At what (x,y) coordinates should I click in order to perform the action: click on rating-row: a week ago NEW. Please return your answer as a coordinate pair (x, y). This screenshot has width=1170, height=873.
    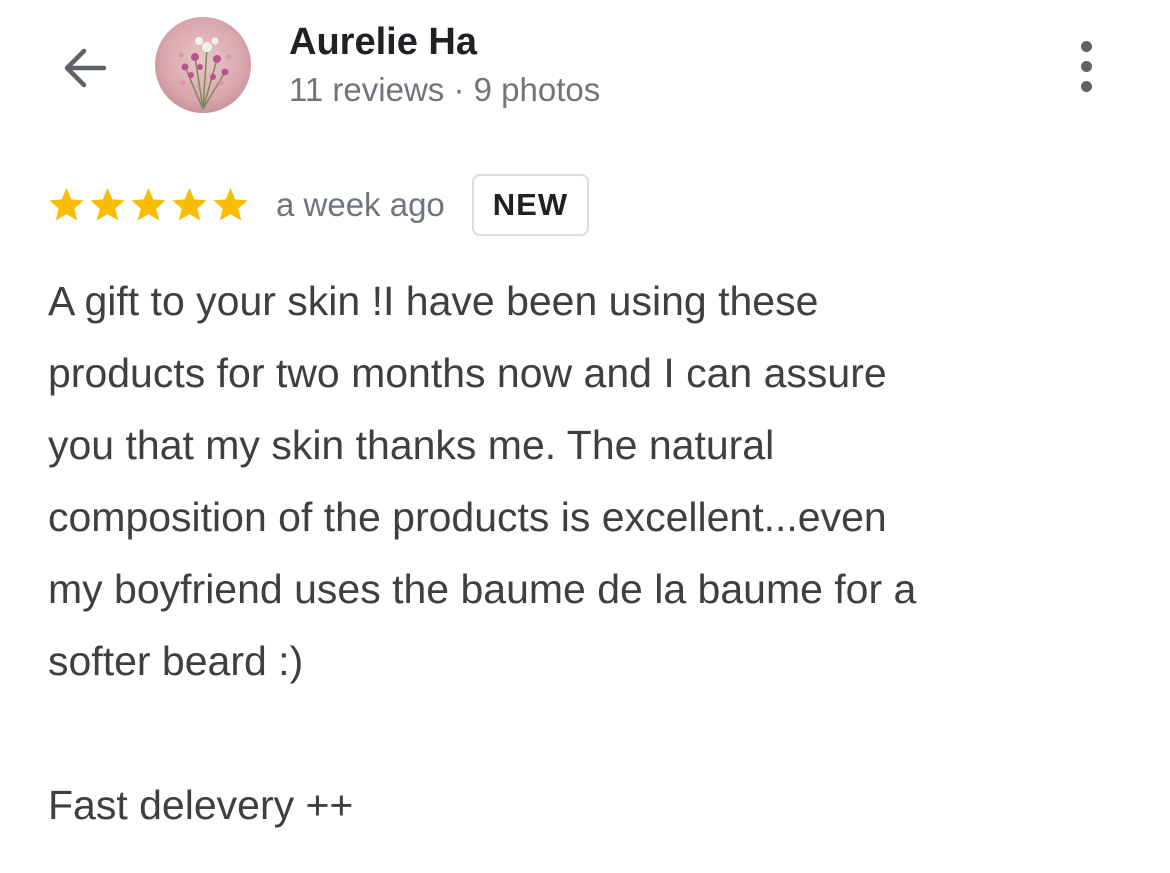
    Looking at the image, I should click on (318, 205).